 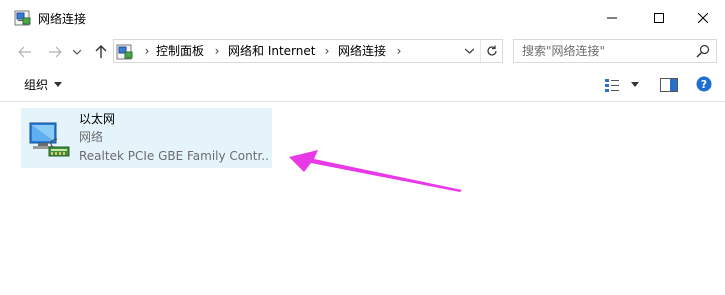 What do you see at coordinates (22, 18) in the screenshot?
I see `network-connections-icon` at bounding box center [22, 18].